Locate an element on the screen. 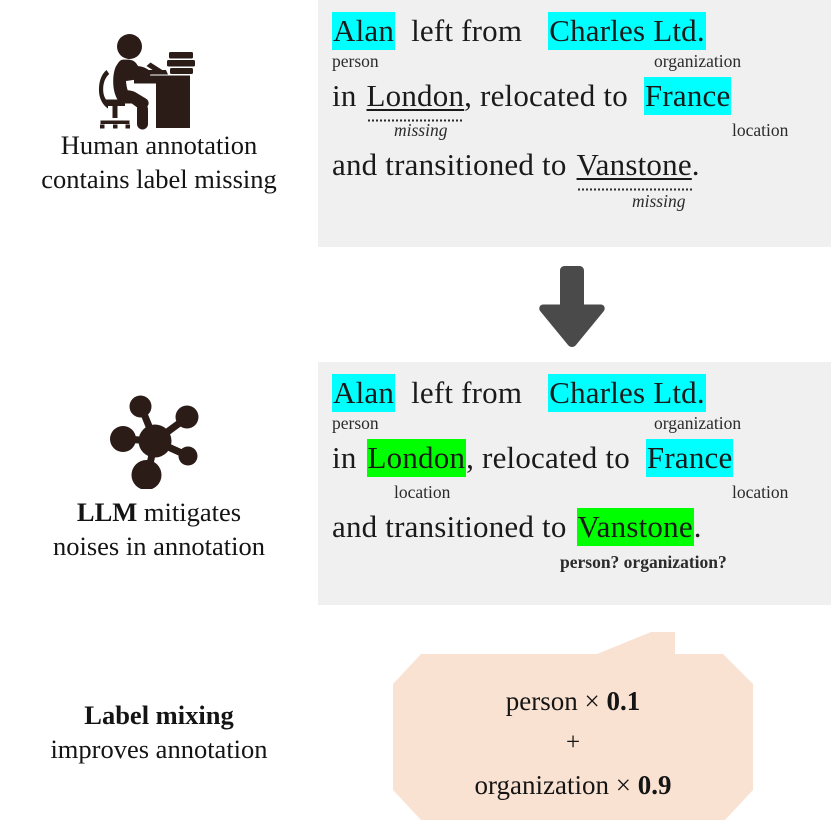 The image size is (831, 820). llm-sentence-line-1: Alan left from Charles Ltd. is located at coordinates (574, 392).